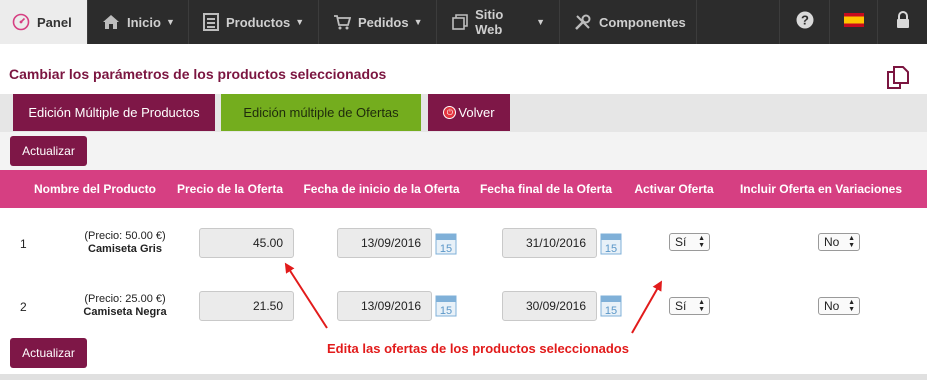 This screenshot has width=927, height=380. I want to click on arrow-to-price, so click(306, 295).